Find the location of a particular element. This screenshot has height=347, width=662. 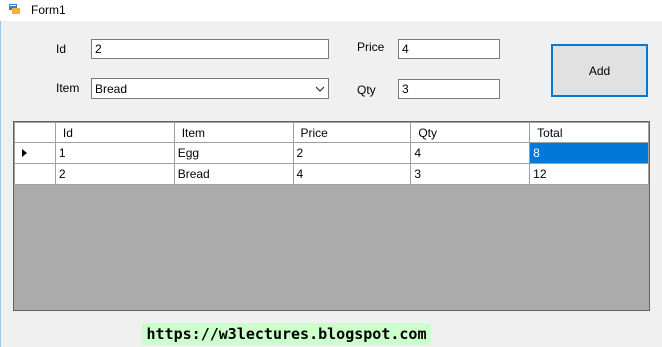

table-row: 2 Bread 4 3 12 is located at coordinates (331, 174).